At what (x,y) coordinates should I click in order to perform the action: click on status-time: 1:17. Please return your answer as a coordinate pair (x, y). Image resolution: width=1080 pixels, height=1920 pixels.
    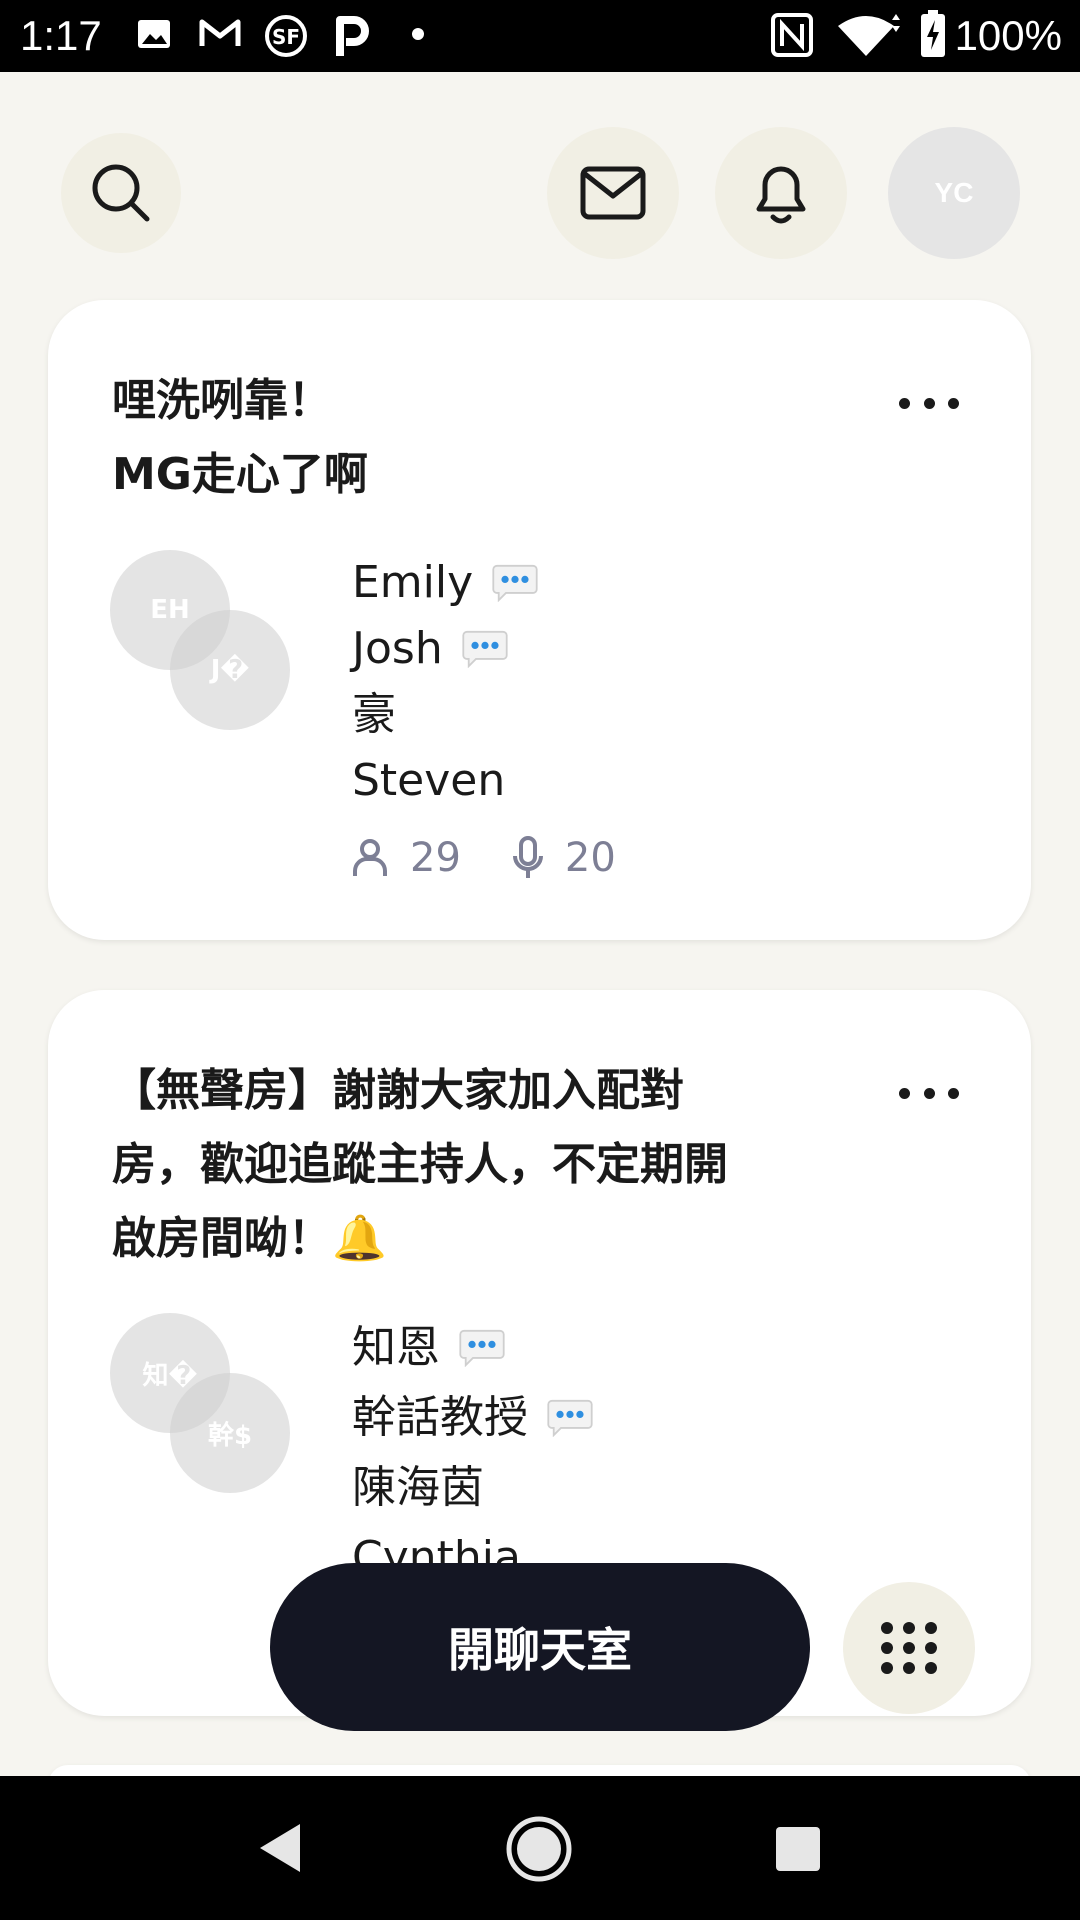
    Looking at the image, I should click on (61, 35).